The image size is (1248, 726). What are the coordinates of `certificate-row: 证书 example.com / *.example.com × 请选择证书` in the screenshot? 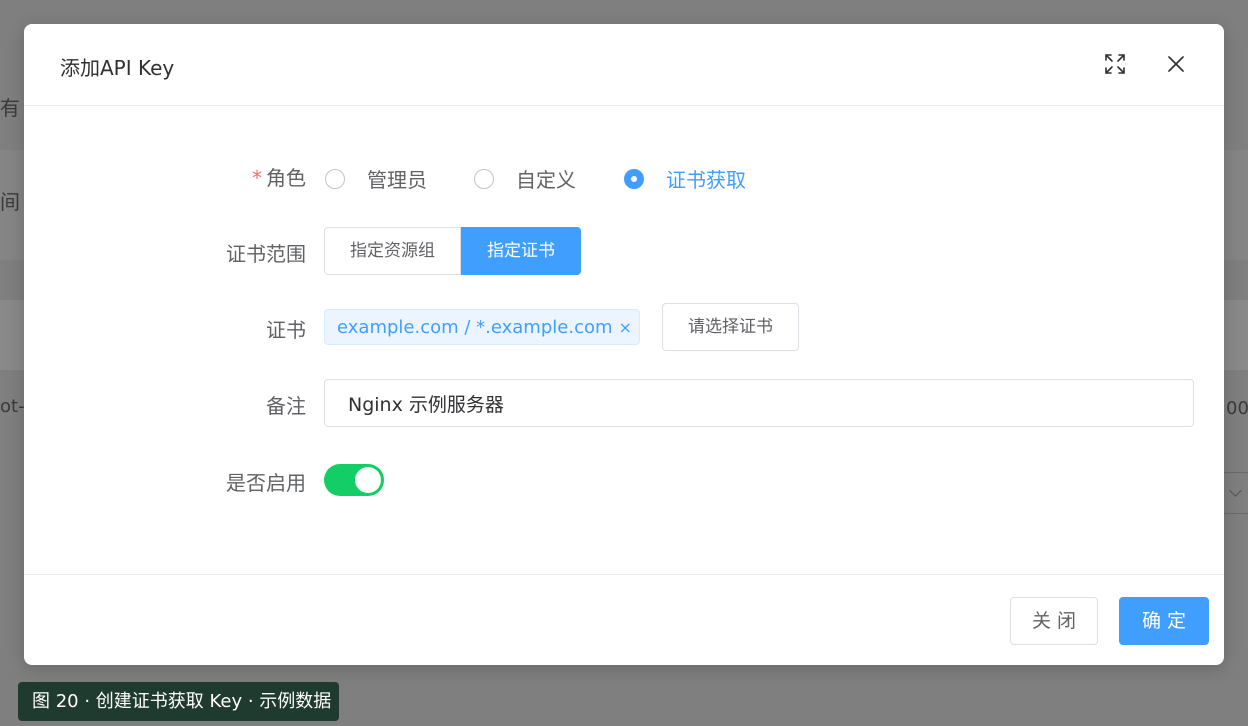 It's located at (624, 327).